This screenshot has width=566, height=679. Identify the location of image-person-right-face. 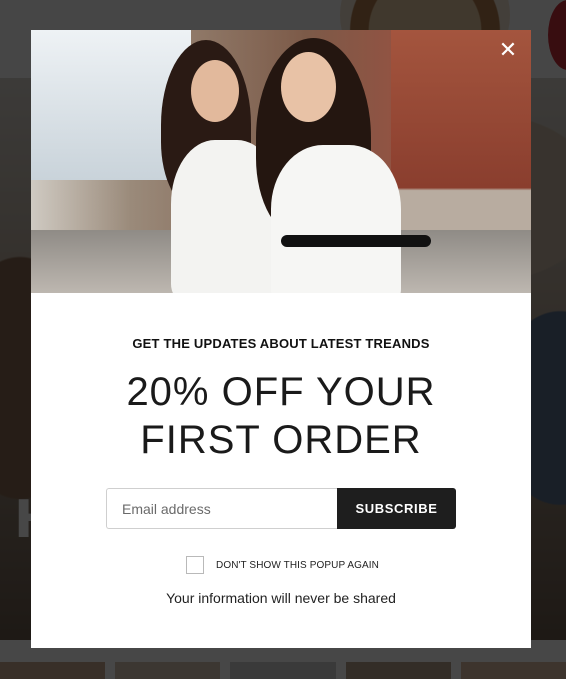
(308, 87).